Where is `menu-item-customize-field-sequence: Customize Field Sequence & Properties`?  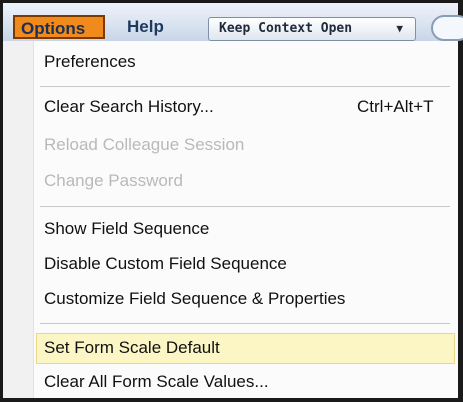
menu-item-customize-field-sequence: Customize Field Sequence & Properties is located at coordinates (194, 299).